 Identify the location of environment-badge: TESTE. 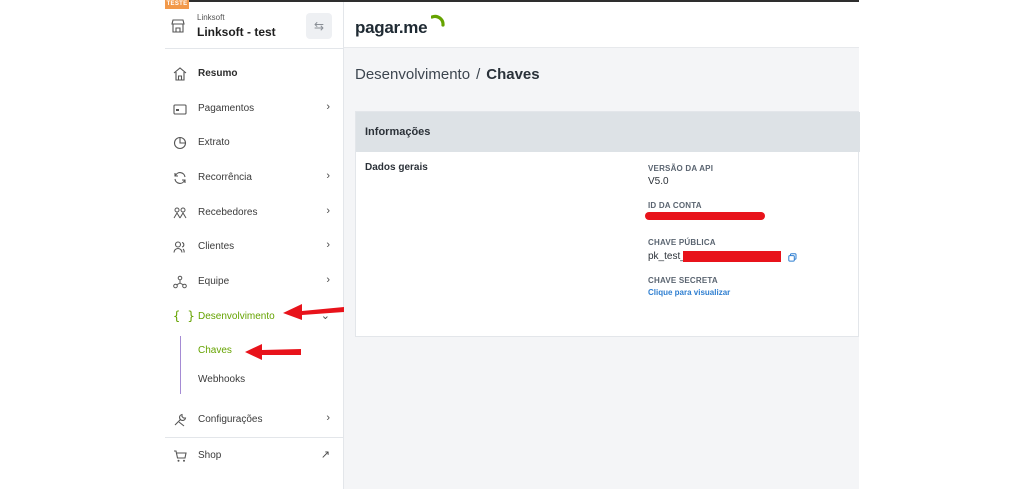
(177, 4).